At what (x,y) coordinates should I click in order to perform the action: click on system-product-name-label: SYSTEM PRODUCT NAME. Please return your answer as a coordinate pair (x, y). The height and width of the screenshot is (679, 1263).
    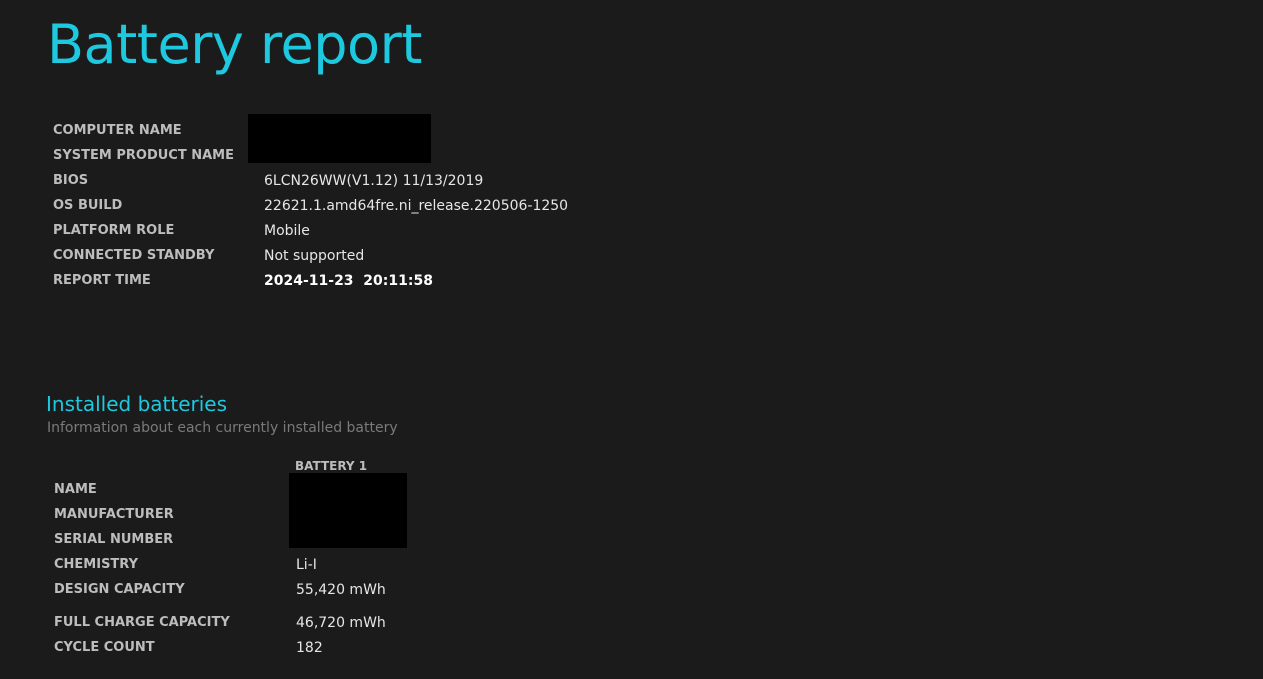
    Looking at the image, I should click on (143, 155).